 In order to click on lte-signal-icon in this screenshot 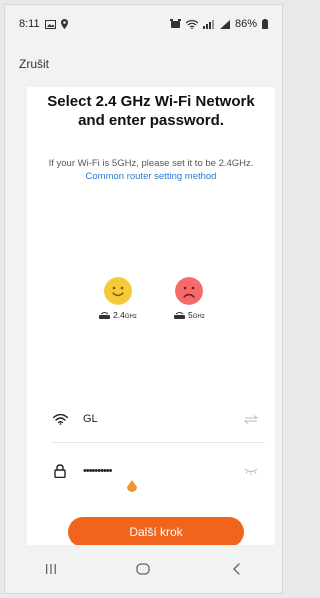, I will do `click(208, 24)`.